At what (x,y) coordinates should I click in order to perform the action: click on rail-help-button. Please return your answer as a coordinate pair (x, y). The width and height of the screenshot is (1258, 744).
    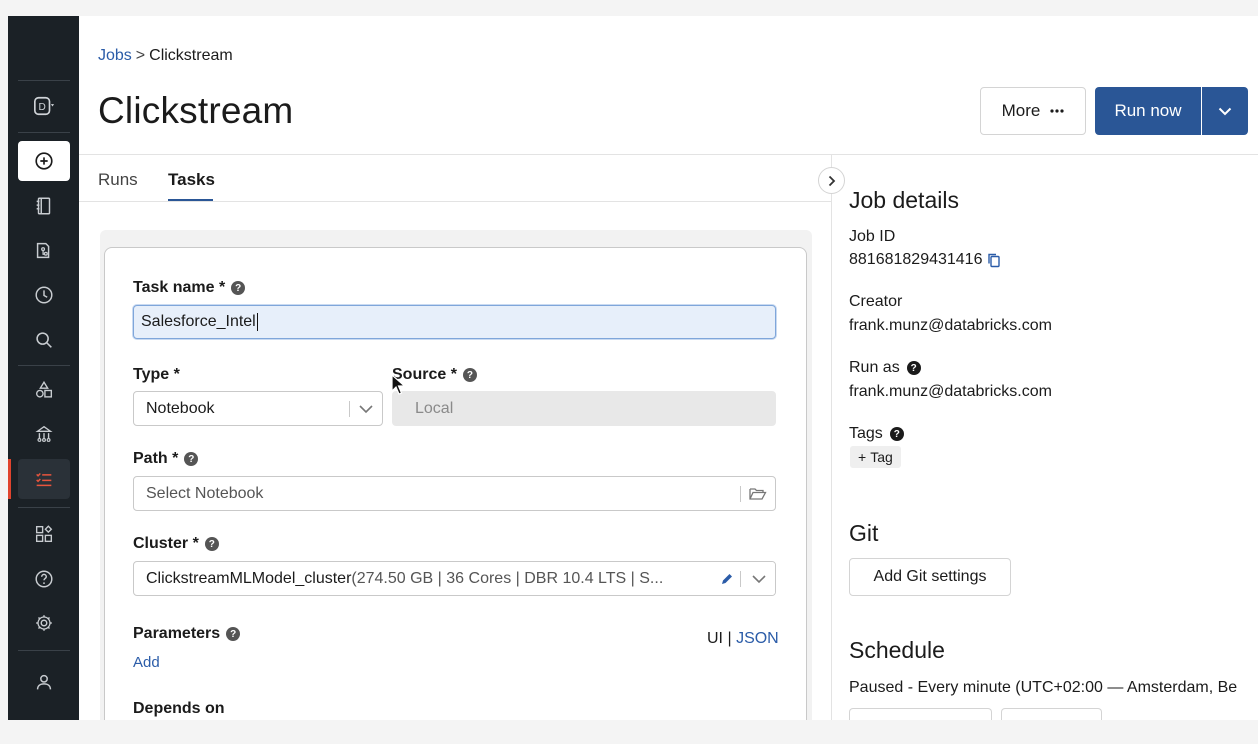
    Looking at the image, I should click on (44, 579).